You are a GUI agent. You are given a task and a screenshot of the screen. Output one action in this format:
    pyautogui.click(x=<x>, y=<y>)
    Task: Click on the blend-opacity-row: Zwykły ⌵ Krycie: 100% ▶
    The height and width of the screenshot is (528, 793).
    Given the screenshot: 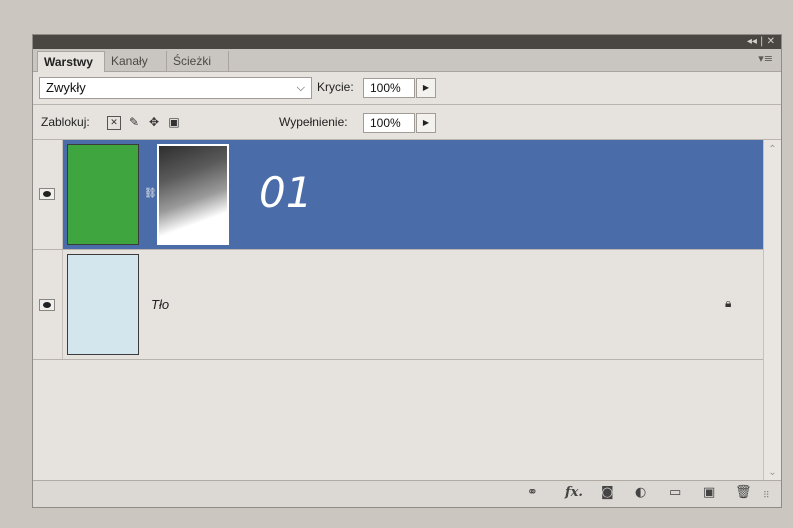 What is the action you would take?
    pyautogui.click(x=407, y=88)
    